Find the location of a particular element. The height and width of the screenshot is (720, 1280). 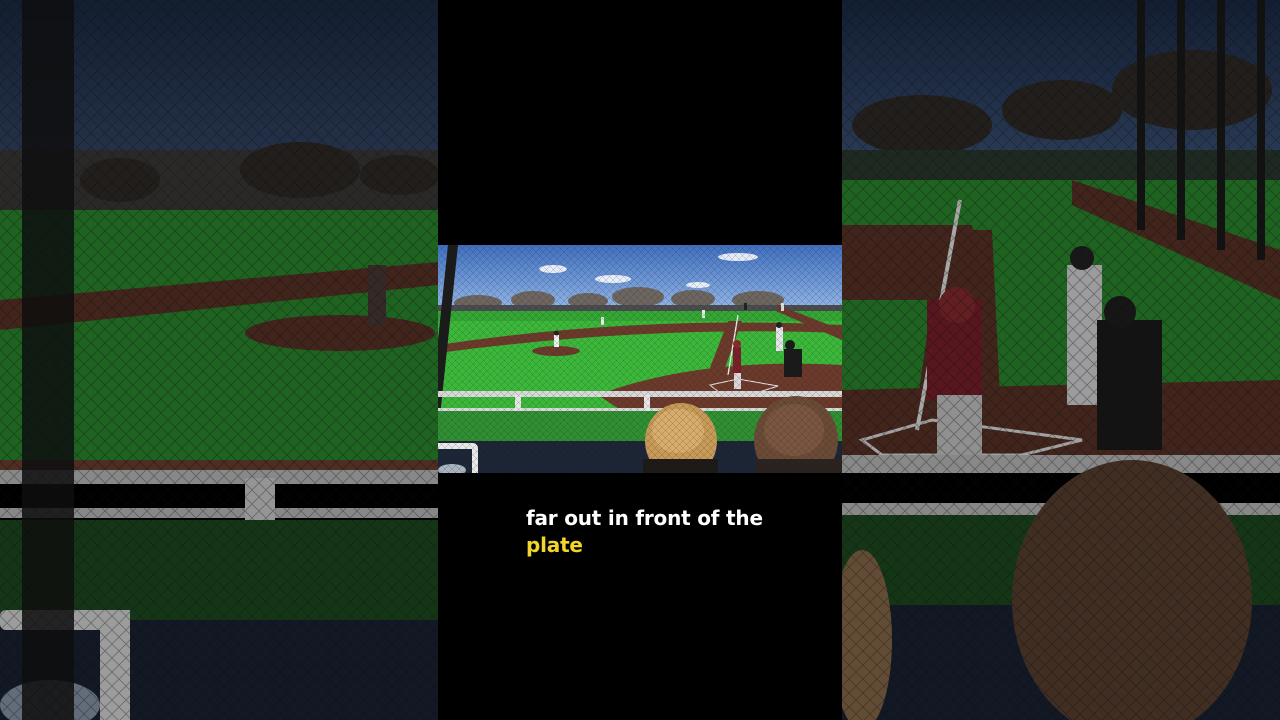

video-frame is located at coordinates (640, 359).